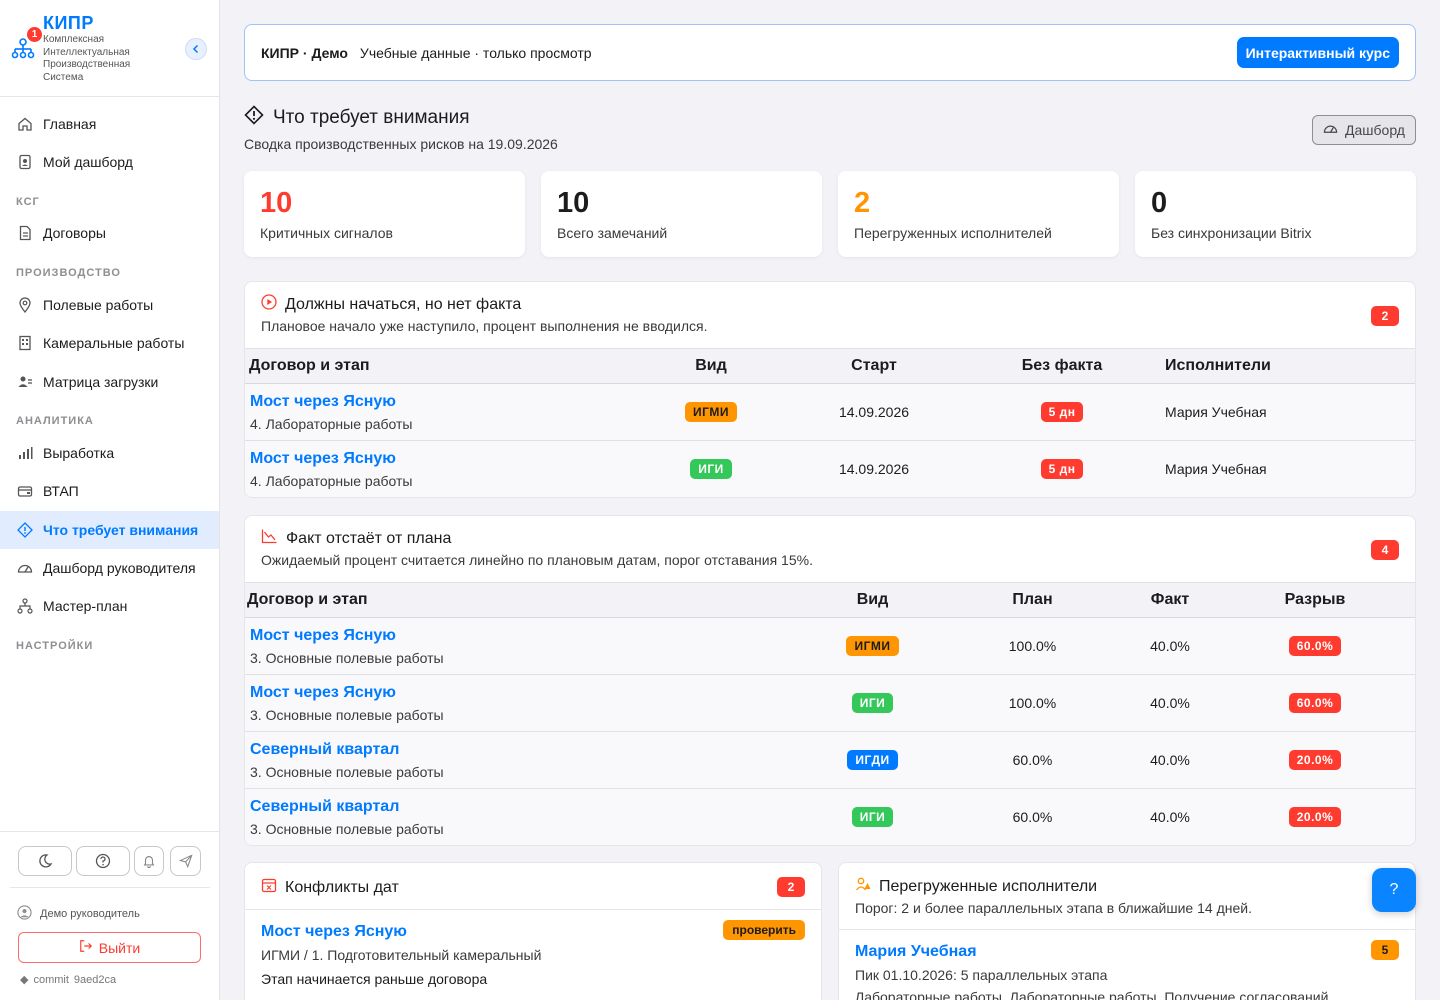 Image resolution: width=1440 pixels, height=1000 pixels. I want to click on question-icon, so click(103, 861).